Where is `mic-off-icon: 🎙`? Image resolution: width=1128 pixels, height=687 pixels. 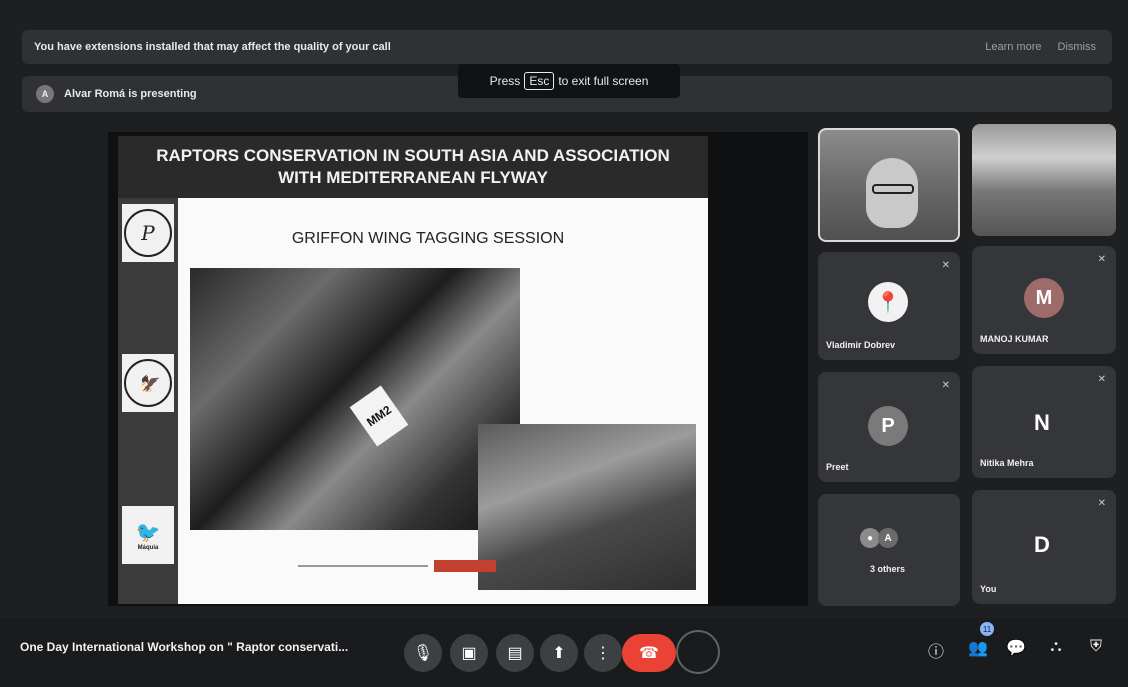
mic-off-icon: 🎙 is located at coordinates (423, 653).